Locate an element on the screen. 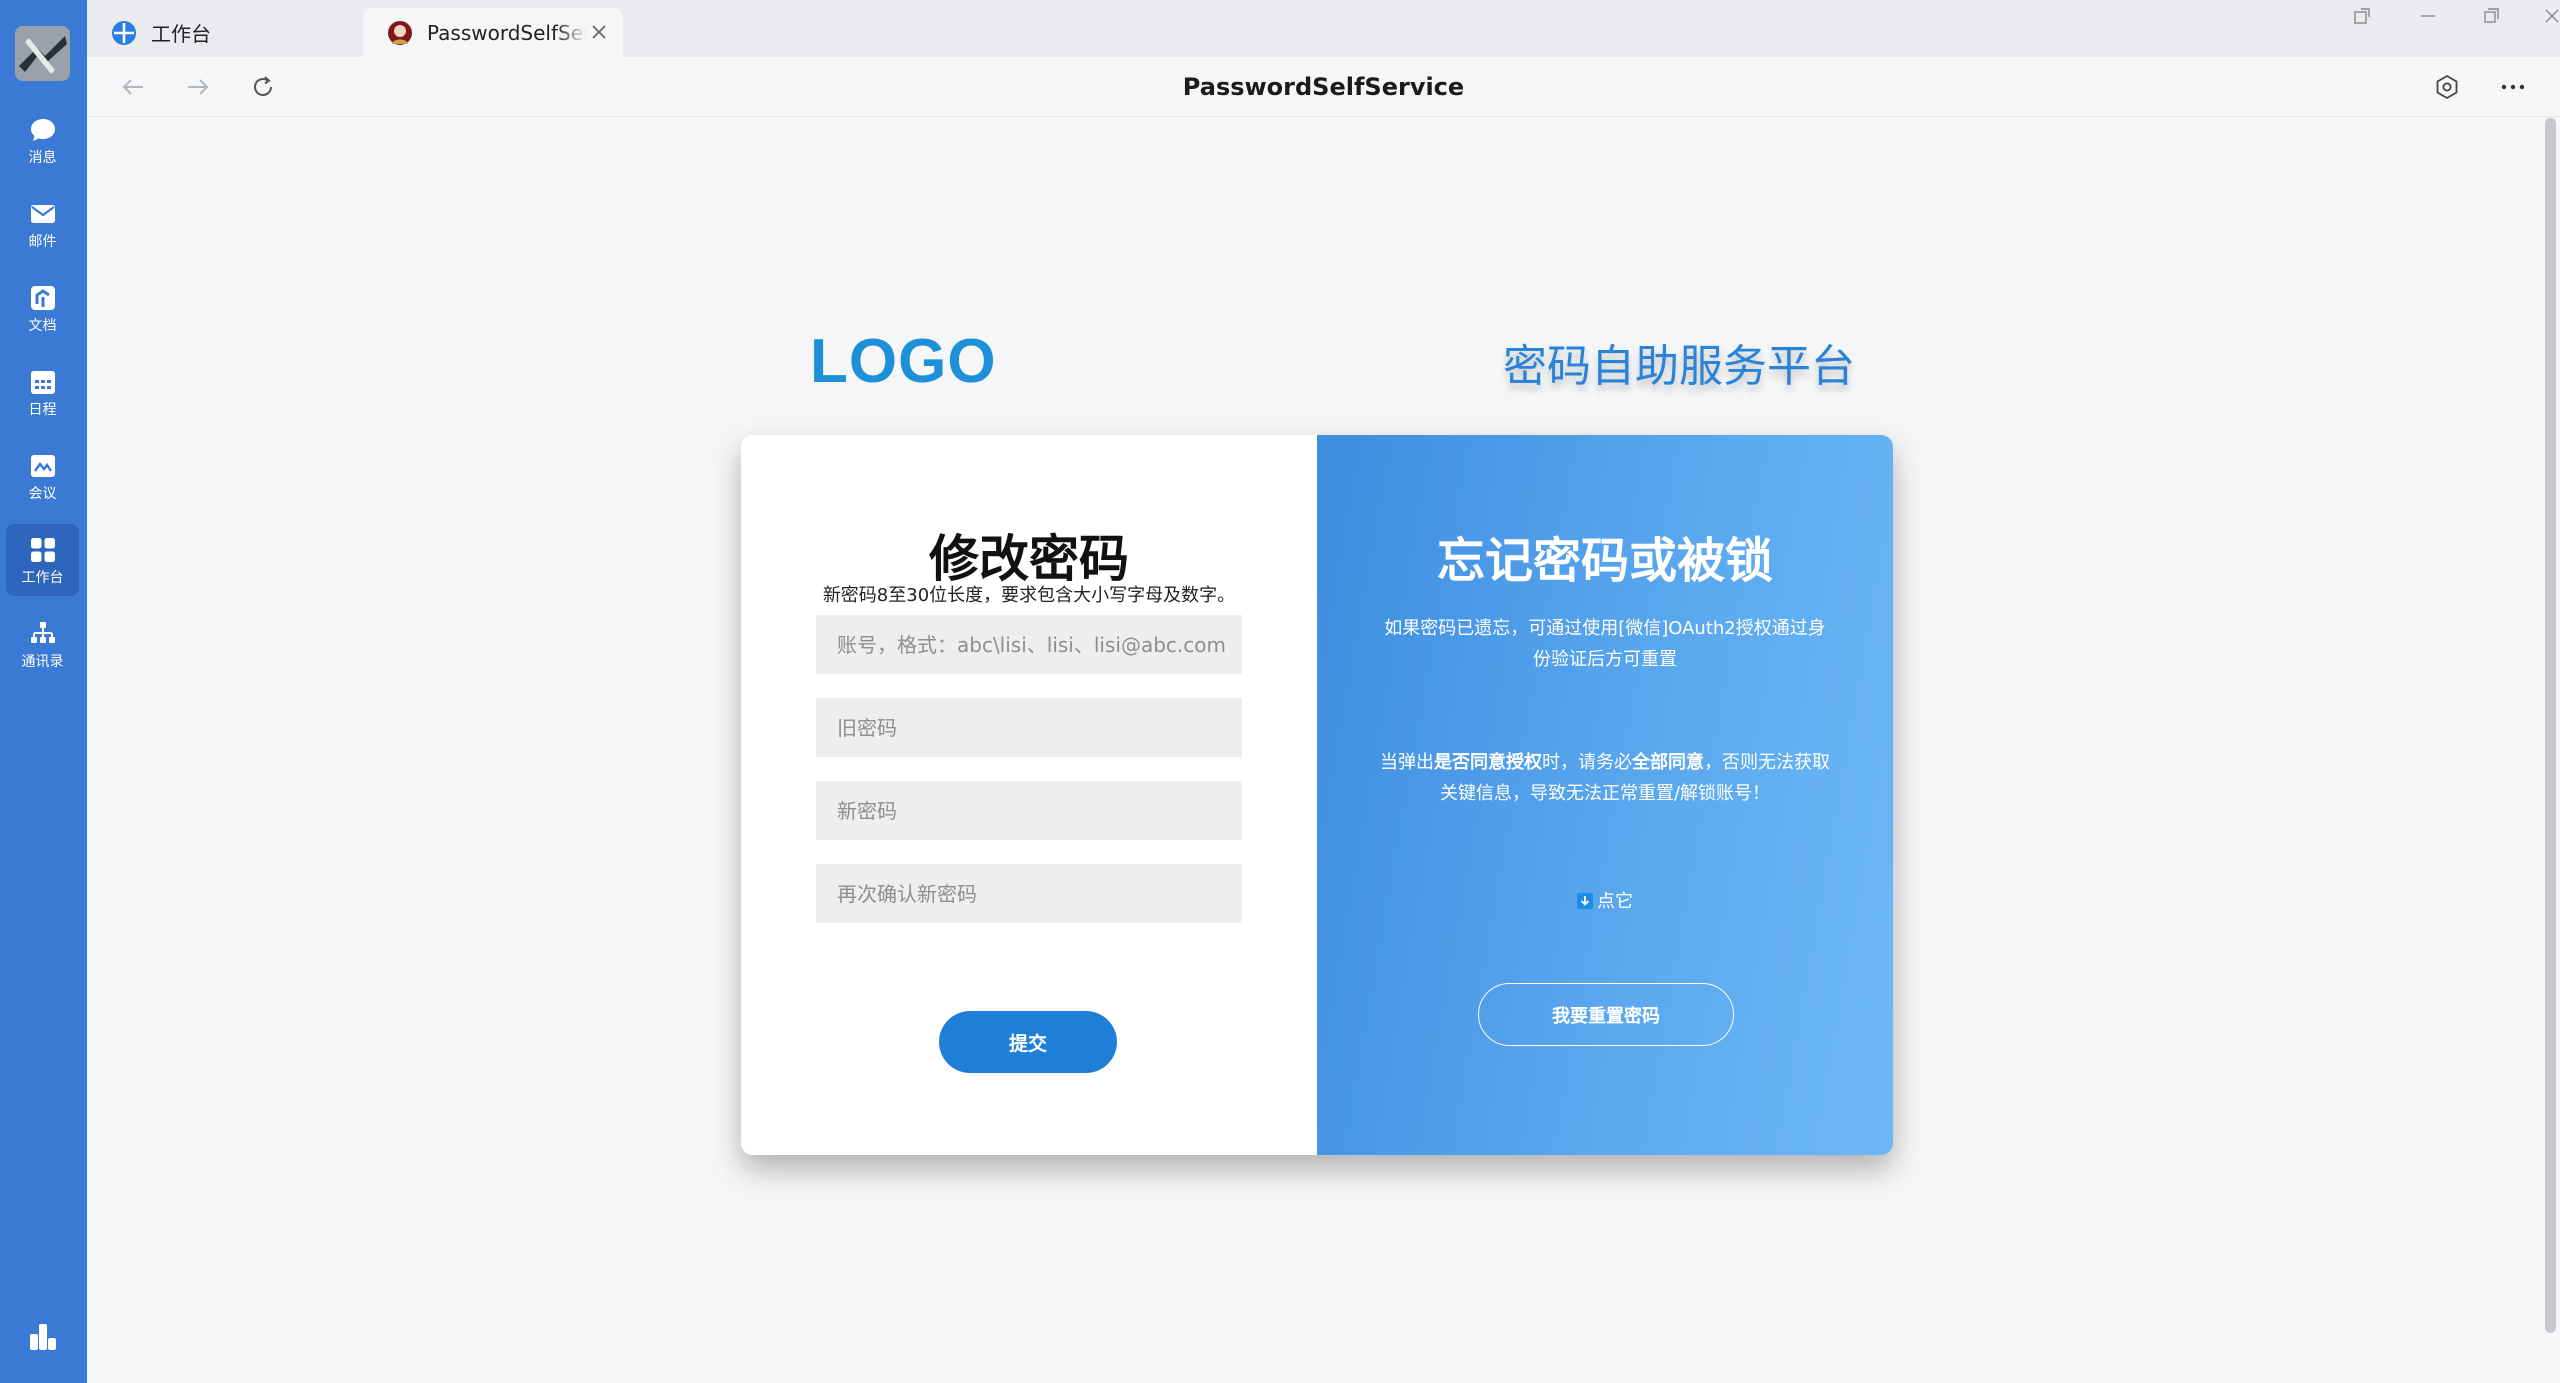 This screenshot has width=2560, height=1383. forgot-description: 如果密码已遗忘，可通过使用[微信]OAuth2授权通过身份验证后方可重置 is located at coordinates (1605, 644).